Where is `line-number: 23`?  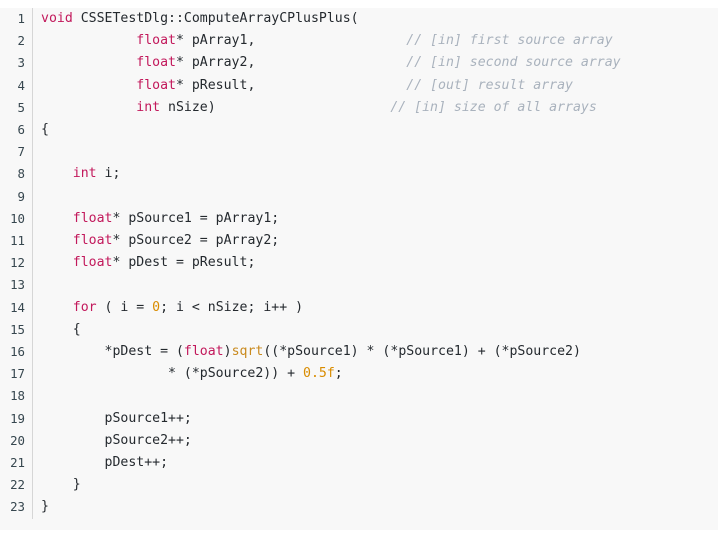 line-number: 23 is located at coordinates (16, 507).